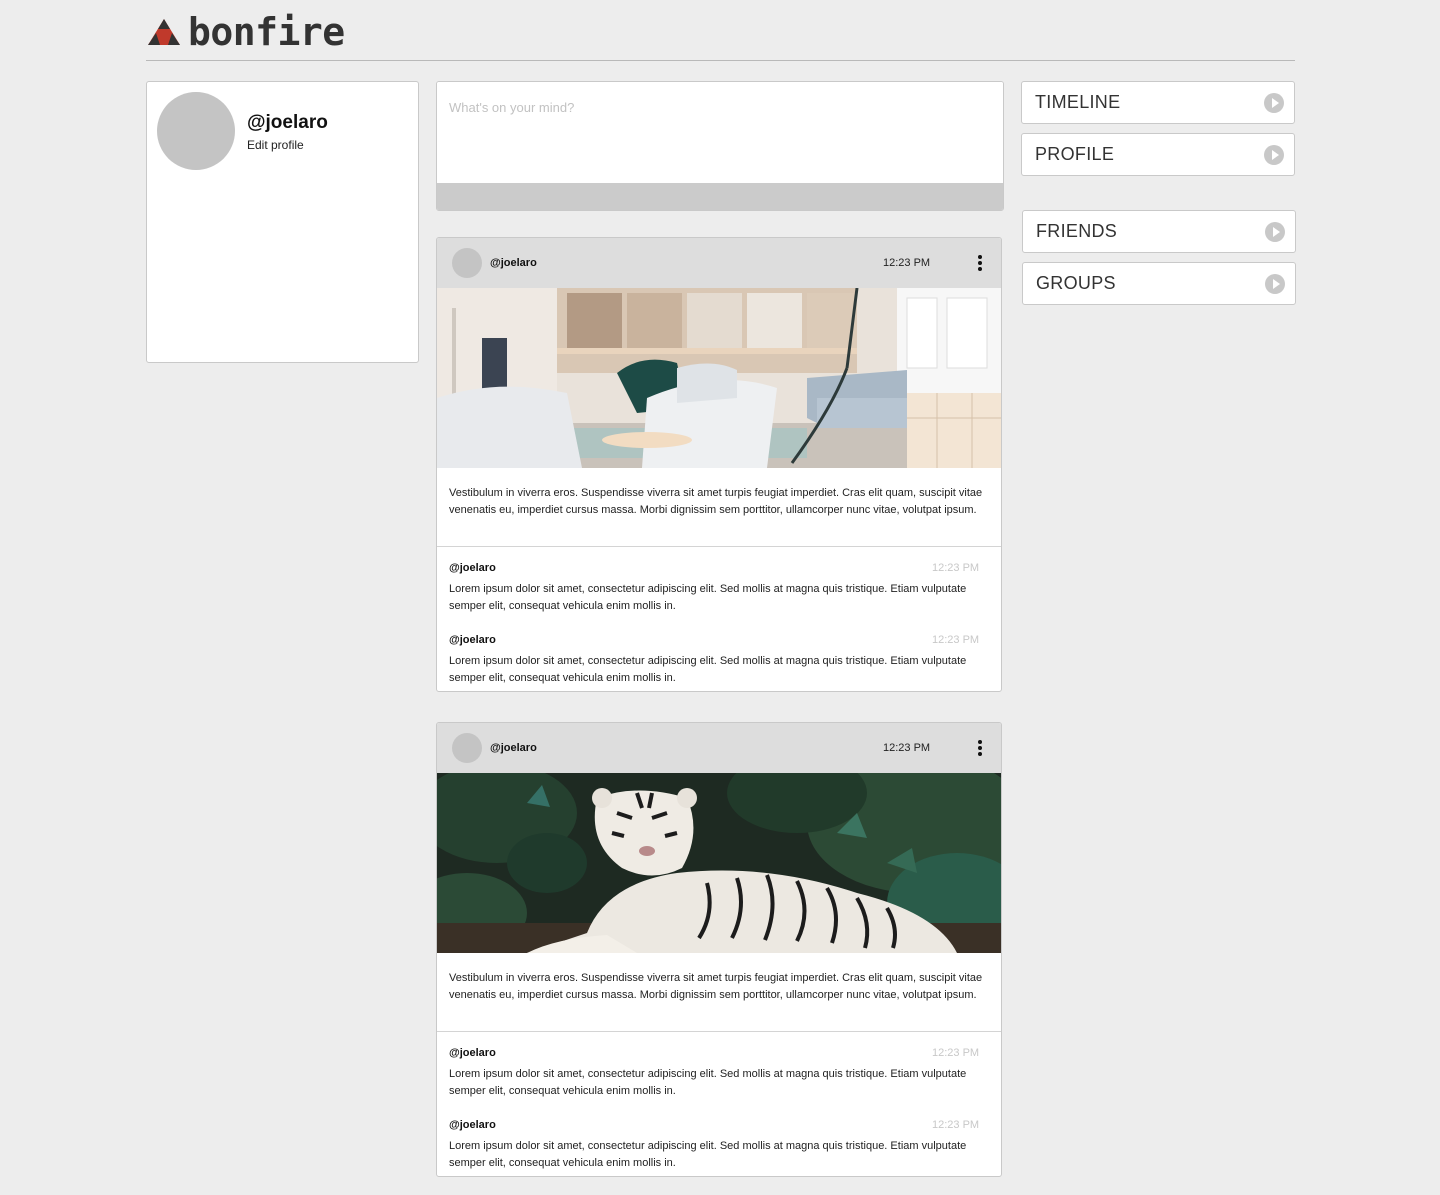  What do you see at coordinates (287, 123) in the screenshot?
I see `profile-handle: @joelaro` at bounding box center [287, 123].